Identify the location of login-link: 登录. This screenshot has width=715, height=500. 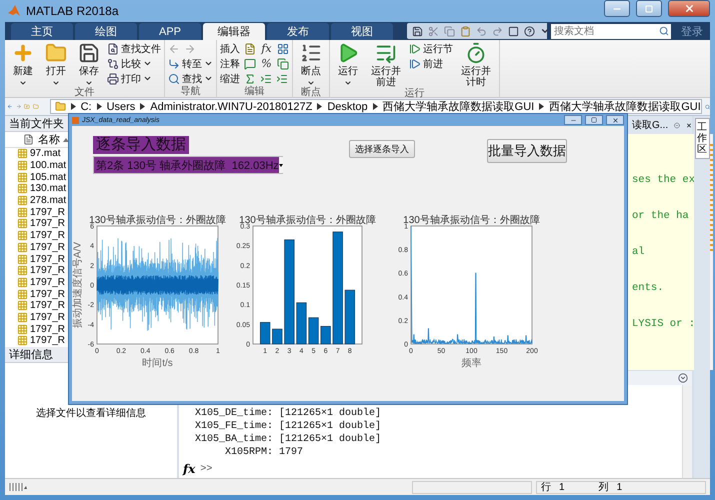
(692, 31).